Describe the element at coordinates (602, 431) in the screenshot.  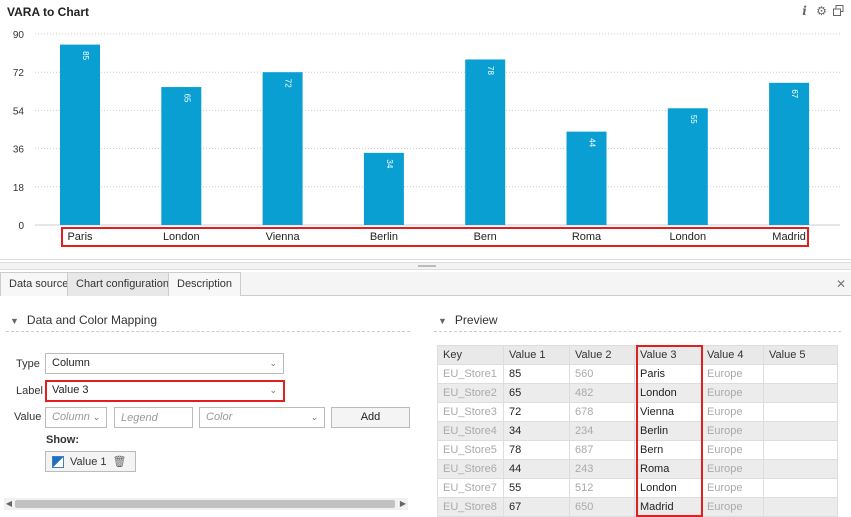
I see `table-cell: 234` at that location.